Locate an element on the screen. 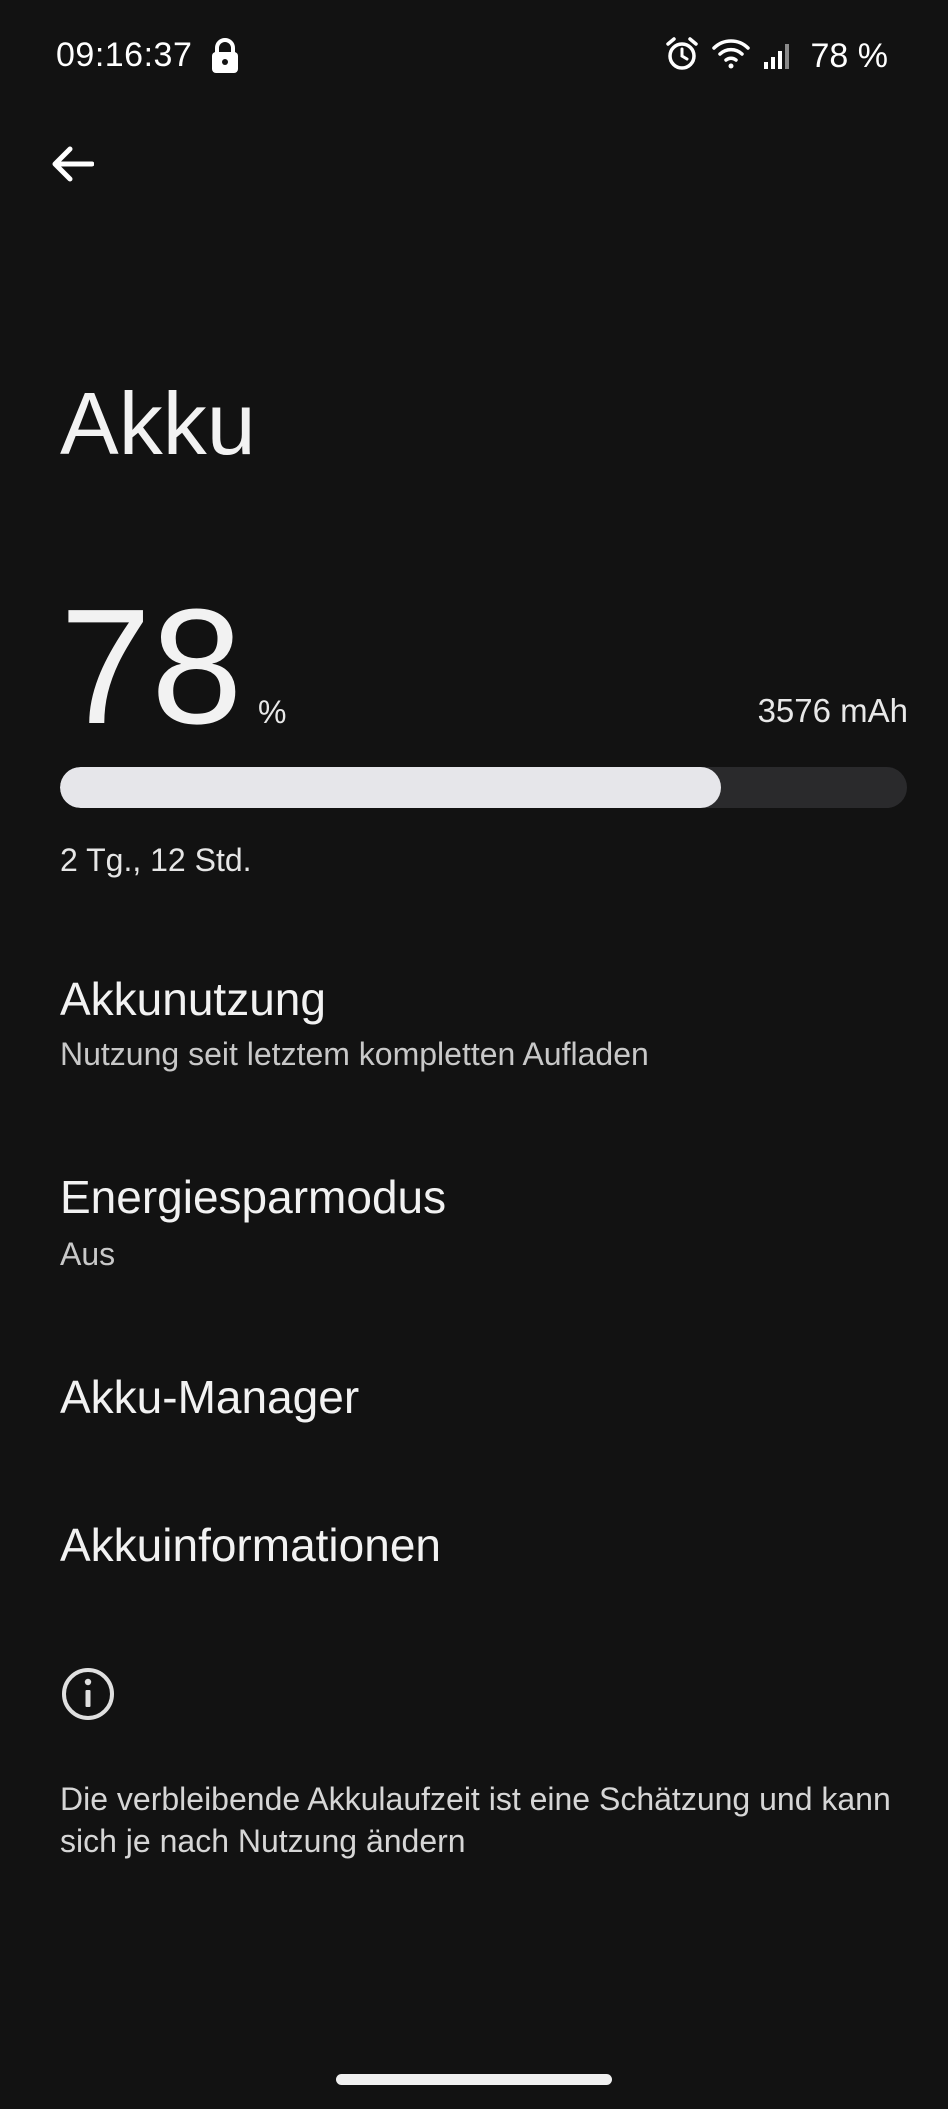 This screenshot has height=2109, width=948. menu-item-akku-manager: Akku-Manager is located at coordinates (474, 1400).